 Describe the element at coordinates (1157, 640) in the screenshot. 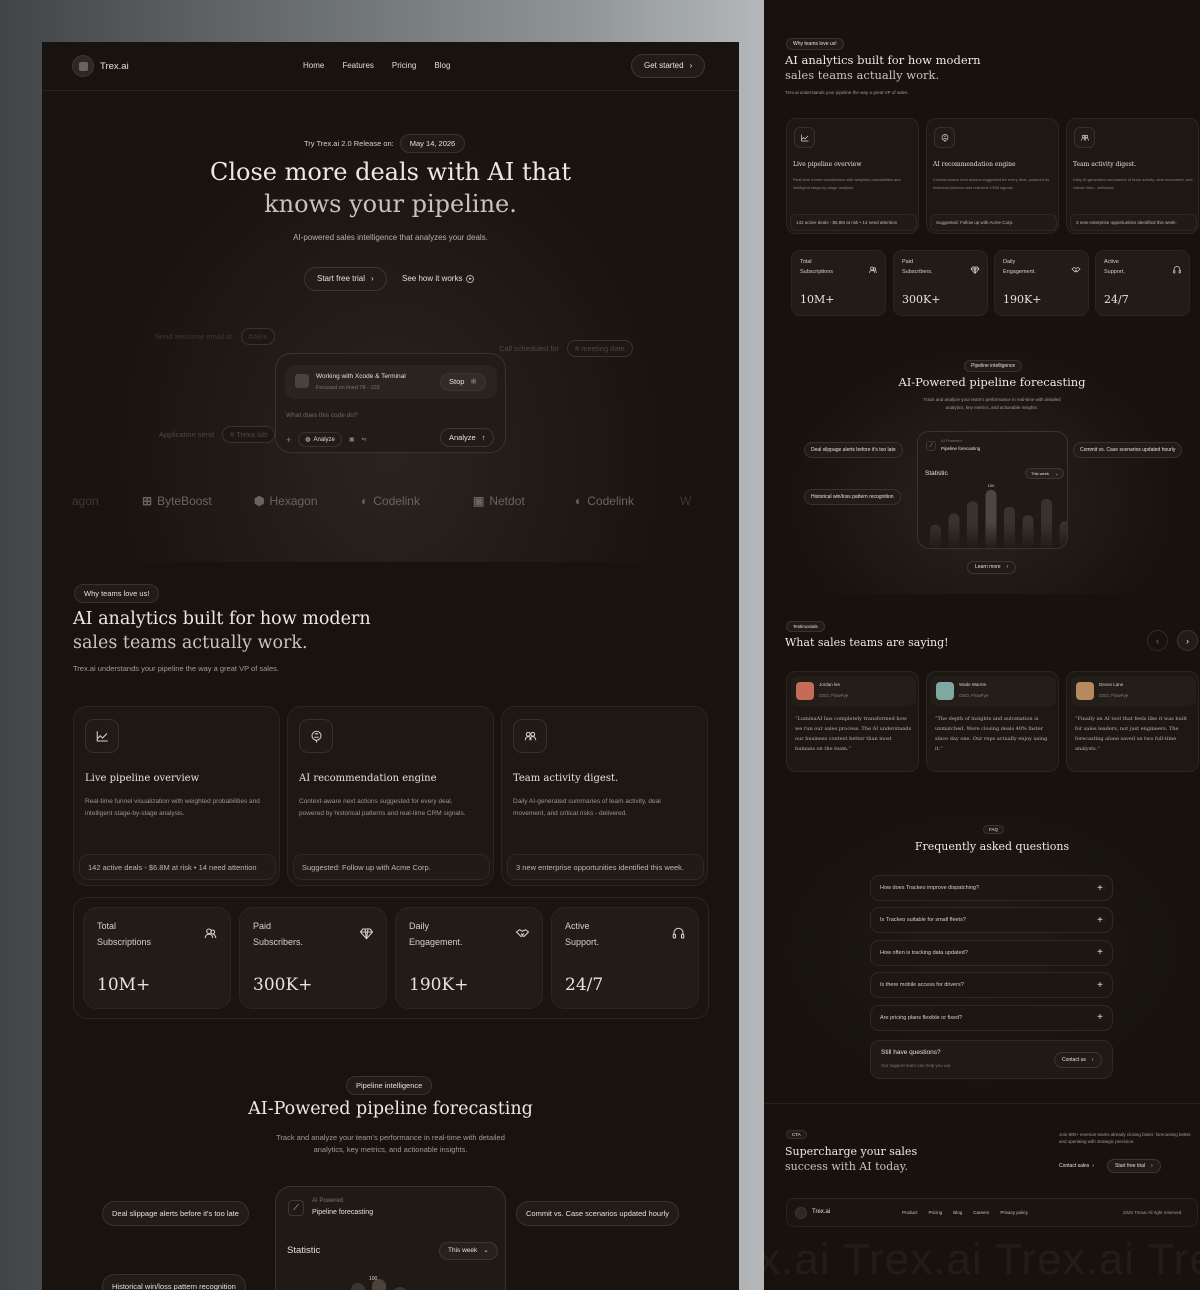

I see `carousel-prev-button: ‹` at that location.